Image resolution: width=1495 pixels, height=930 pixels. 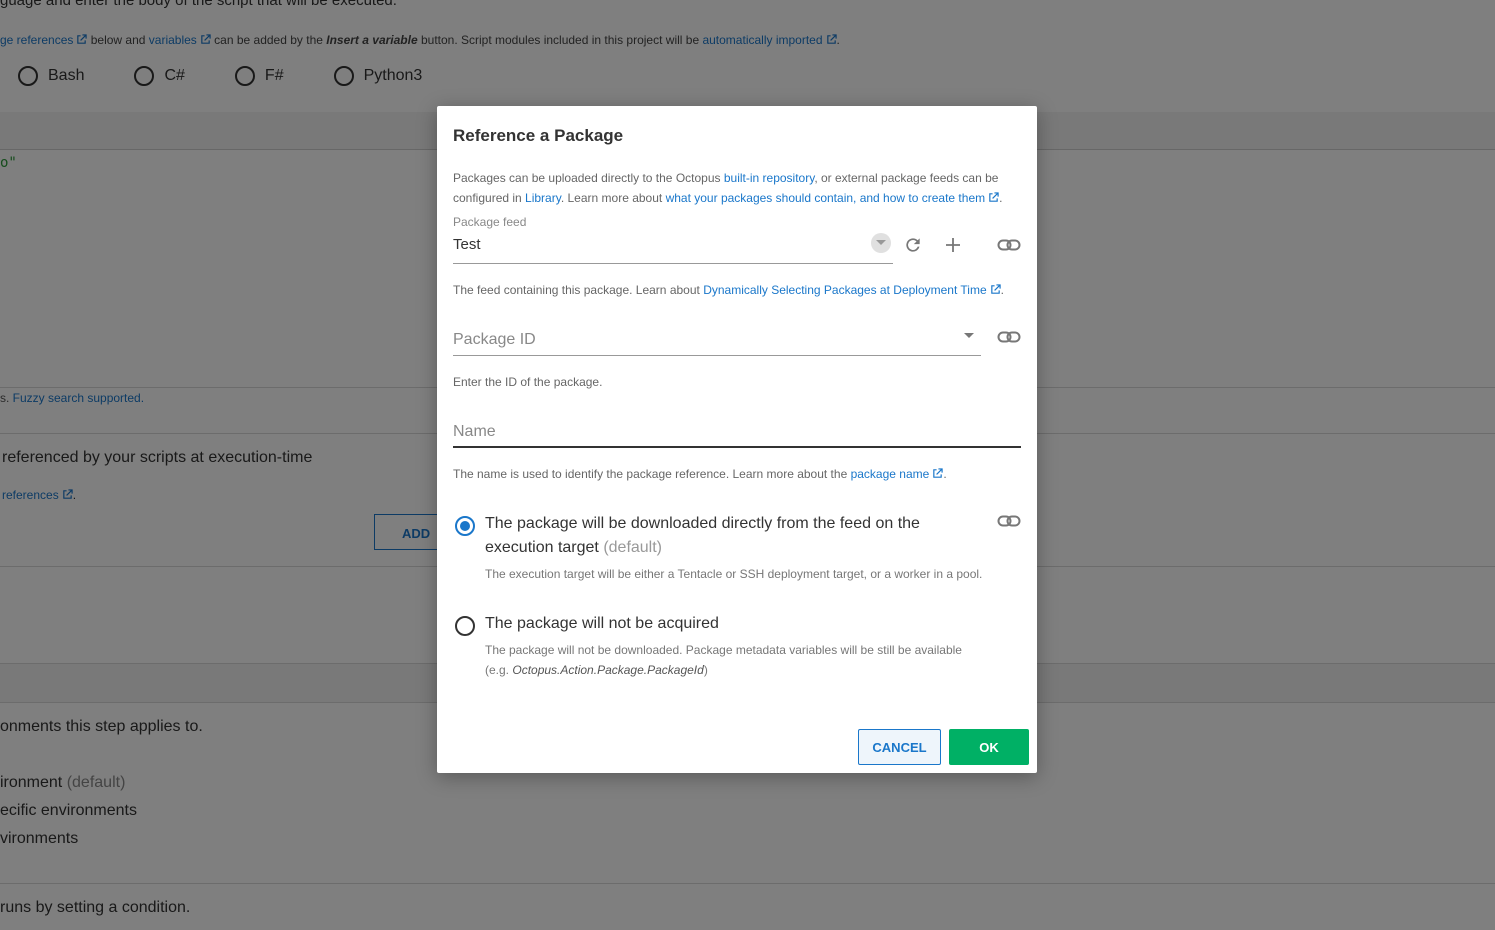 What do you see at coordinates (528, 382) in the screenshot?
I see `package-id-help: Enter the ID of the package.` at bounding box center [528, 382].